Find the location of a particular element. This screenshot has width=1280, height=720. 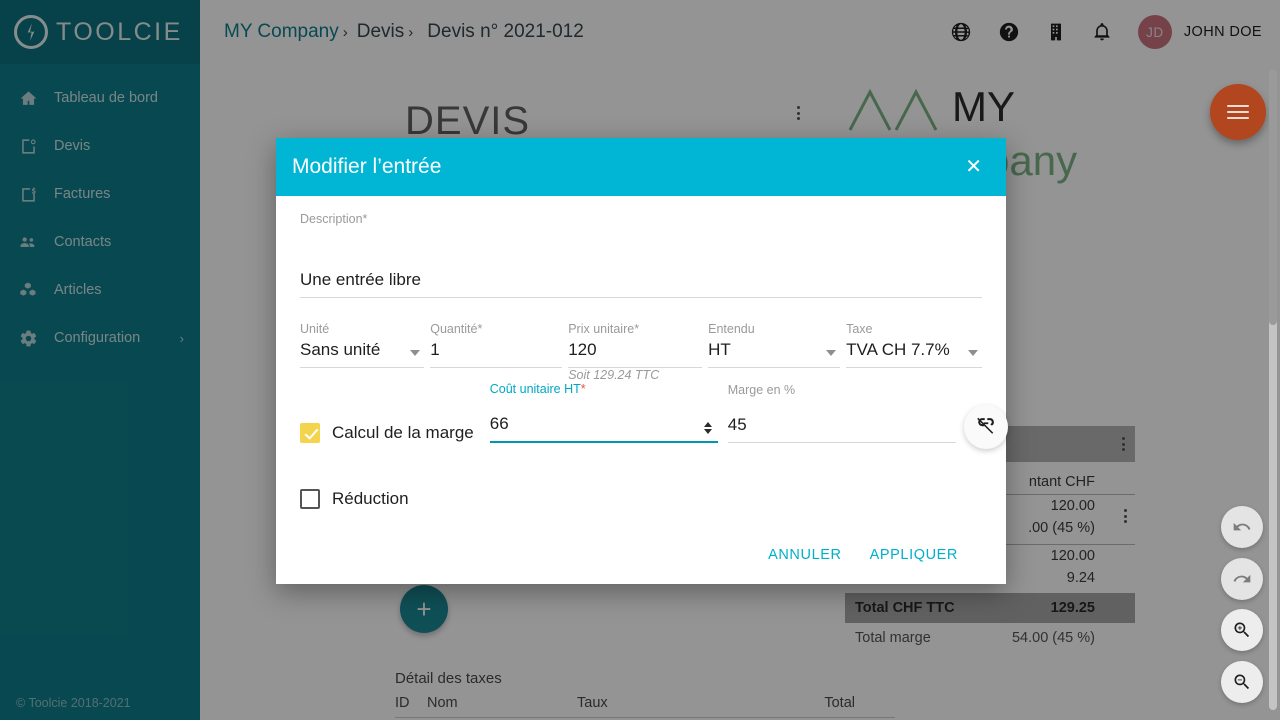

brand-name: TOOLCIE is located at coordinates (119, 31).